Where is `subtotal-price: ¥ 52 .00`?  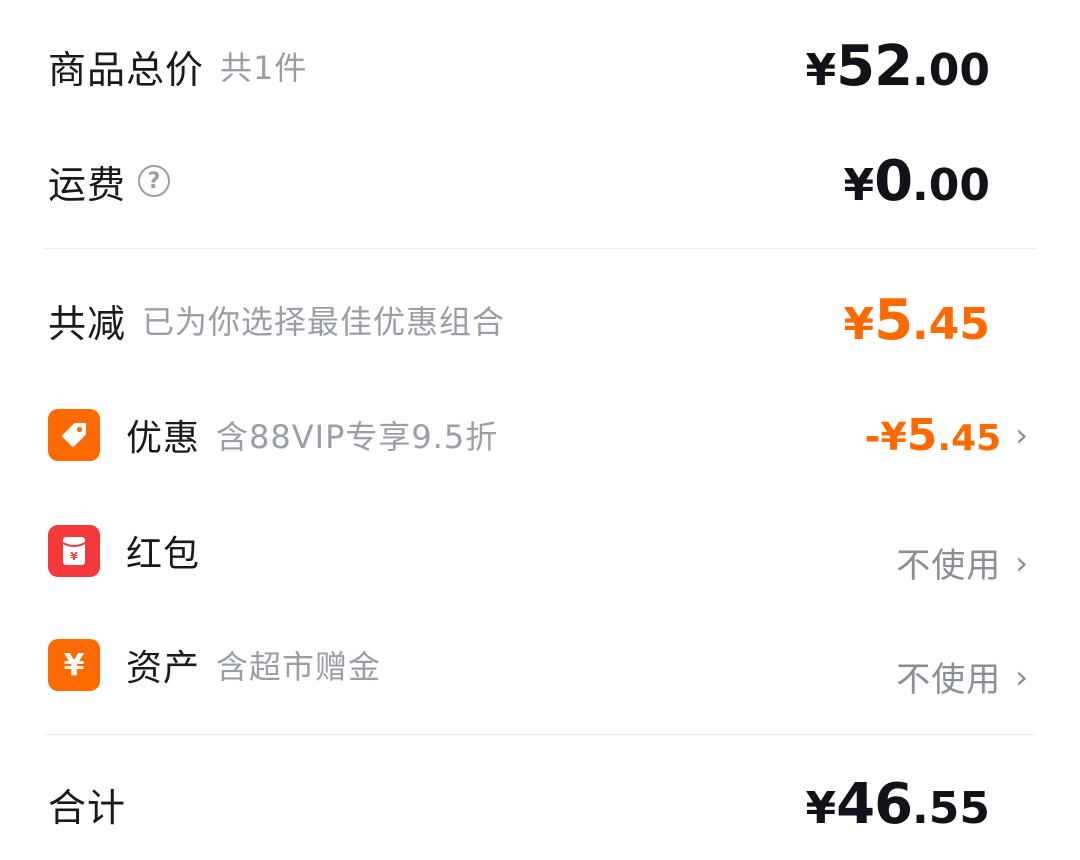 subtotal-price: ¥ 52 .00 is located at coordinates (897, 66).